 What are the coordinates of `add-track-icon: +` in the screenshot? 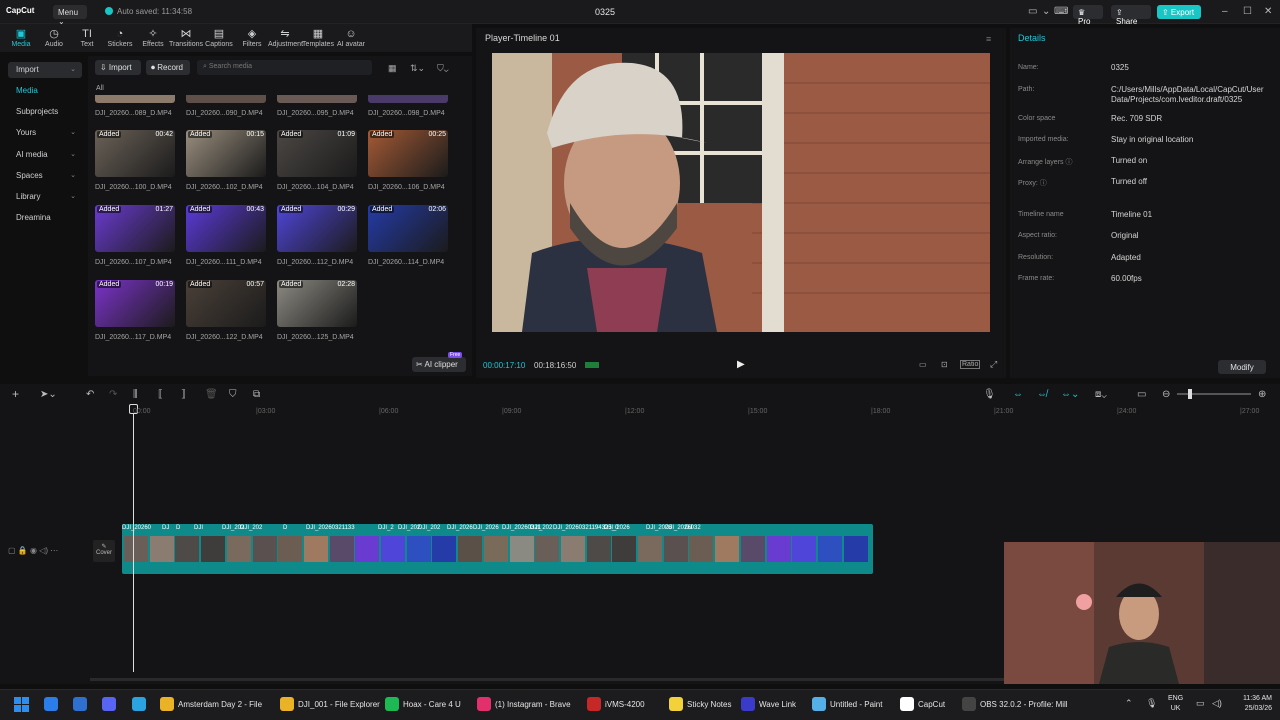 It's located at (15, 394).